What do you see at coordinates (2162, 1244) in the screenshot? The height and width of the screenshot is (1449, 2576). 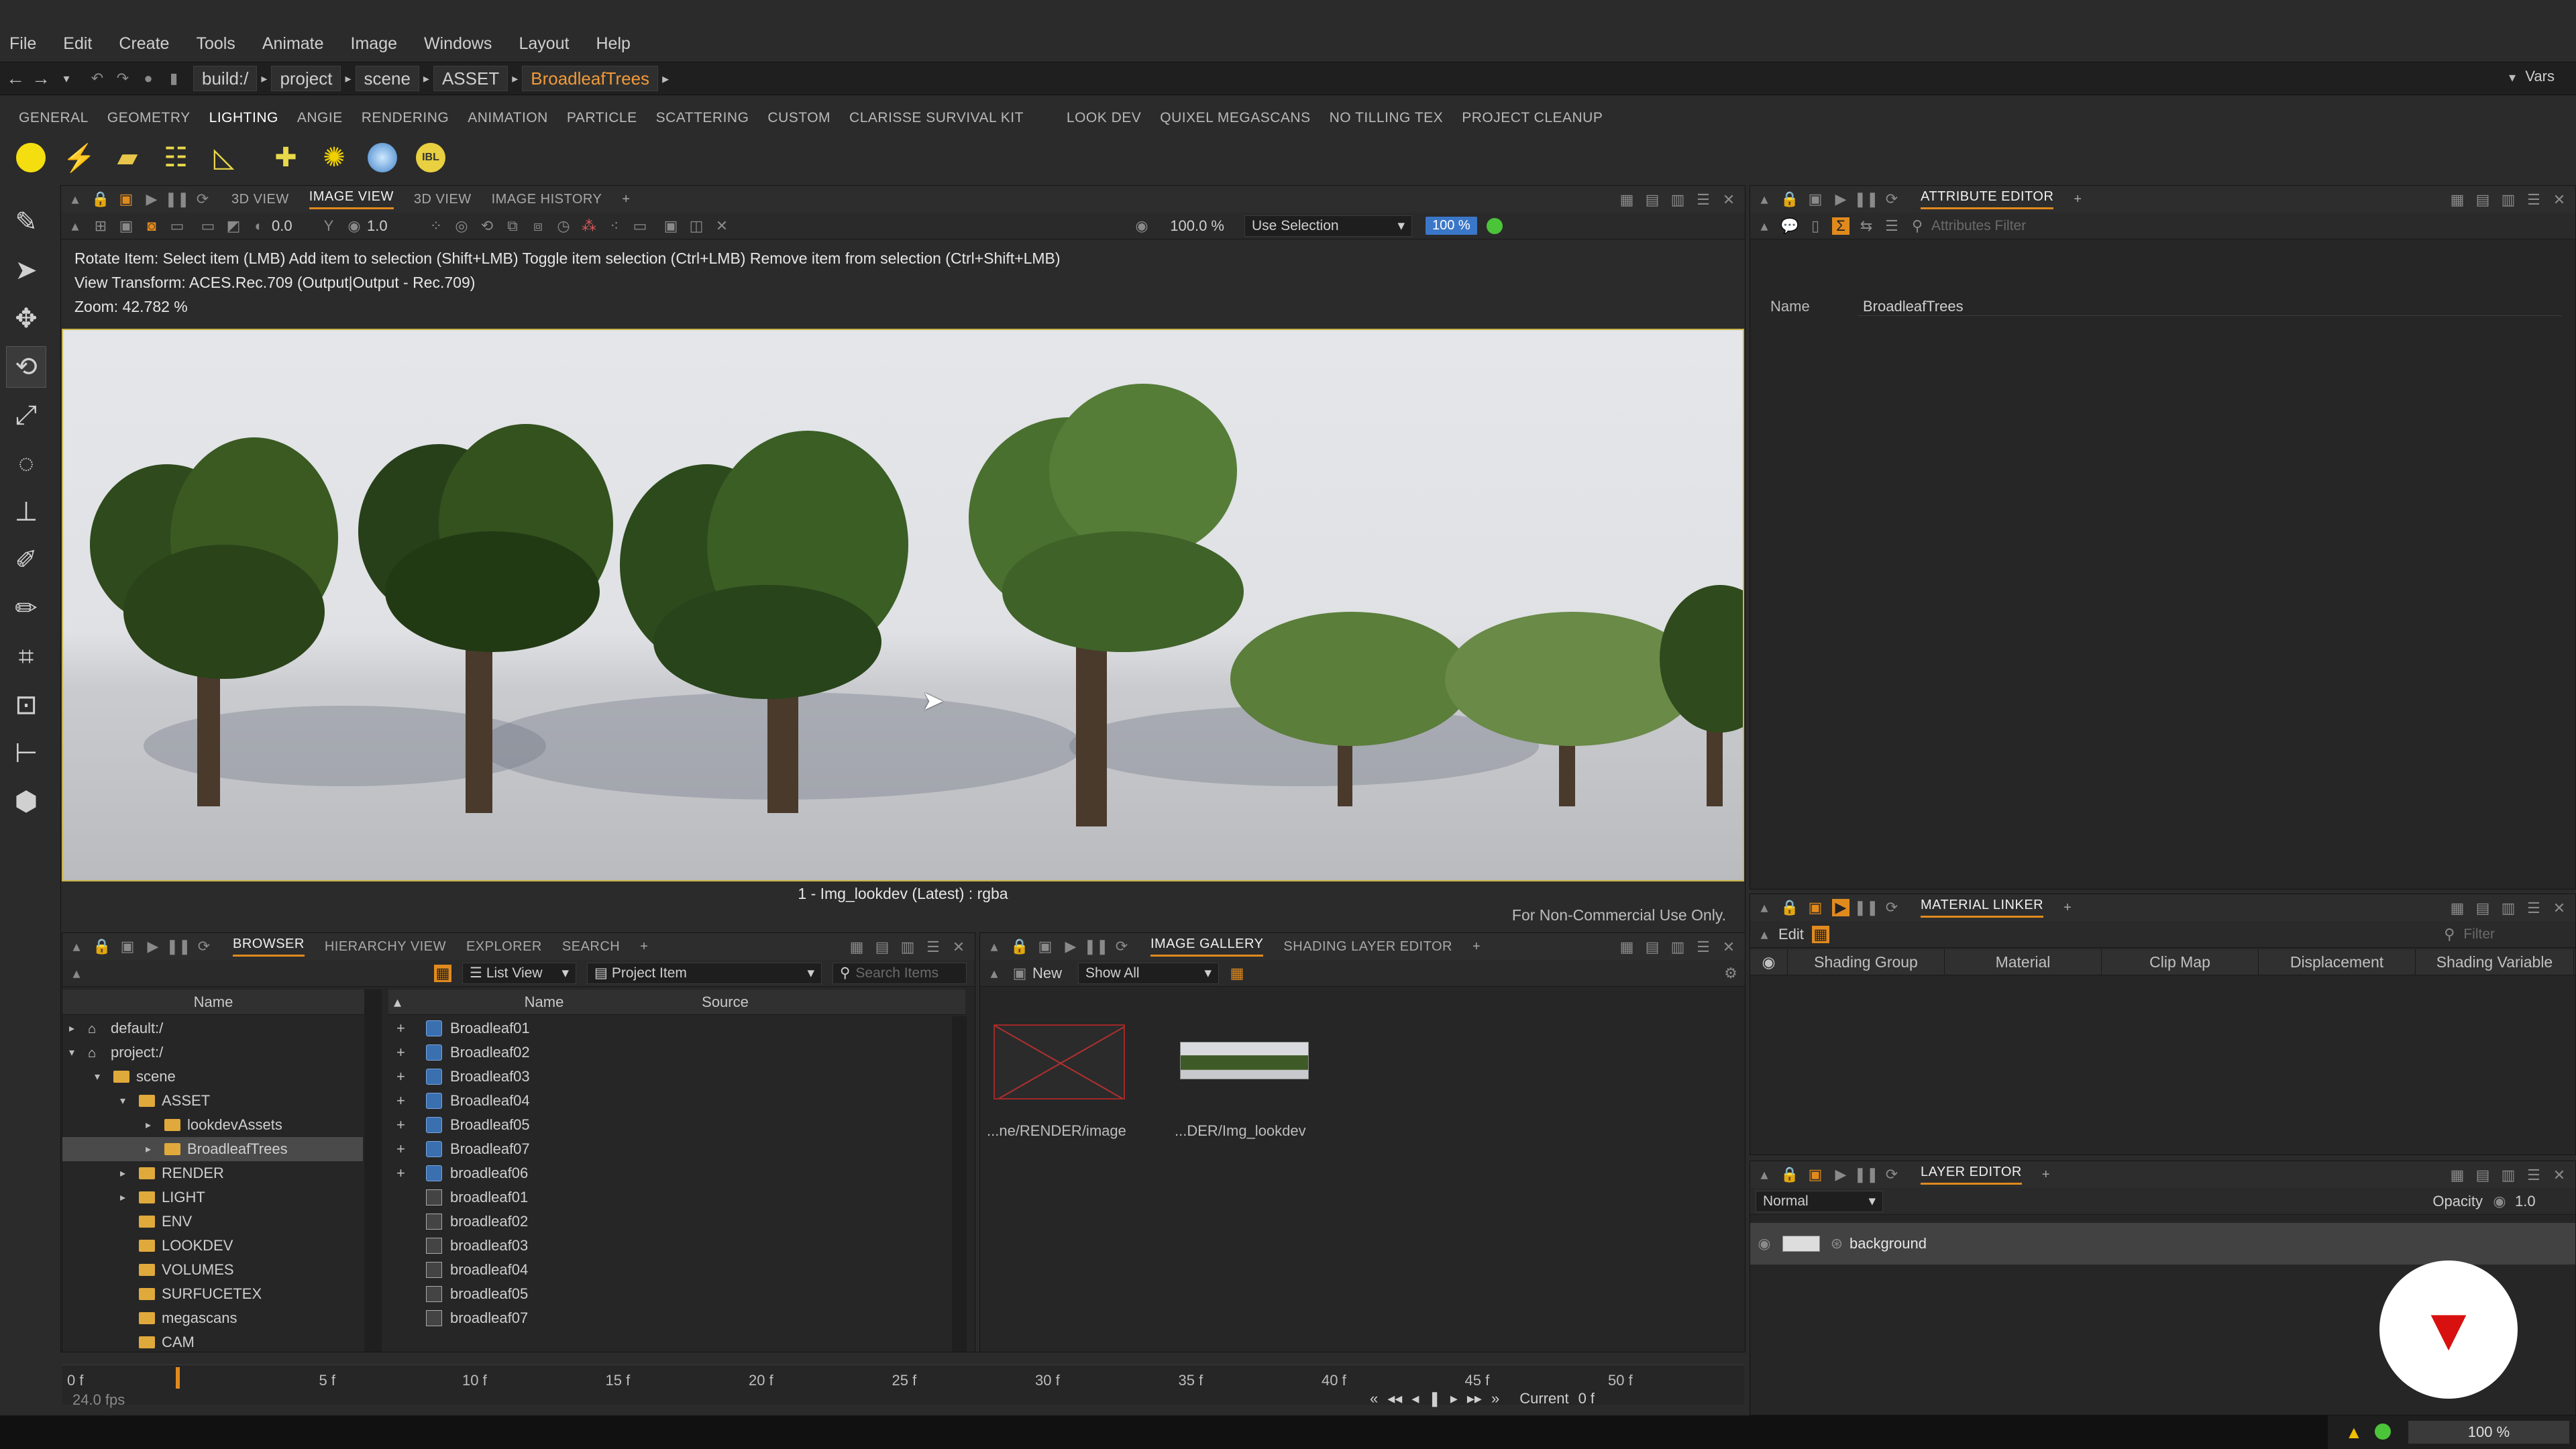 I see `layer-row: ◉ ⊛ background` at bounding box center [2162, 1244].